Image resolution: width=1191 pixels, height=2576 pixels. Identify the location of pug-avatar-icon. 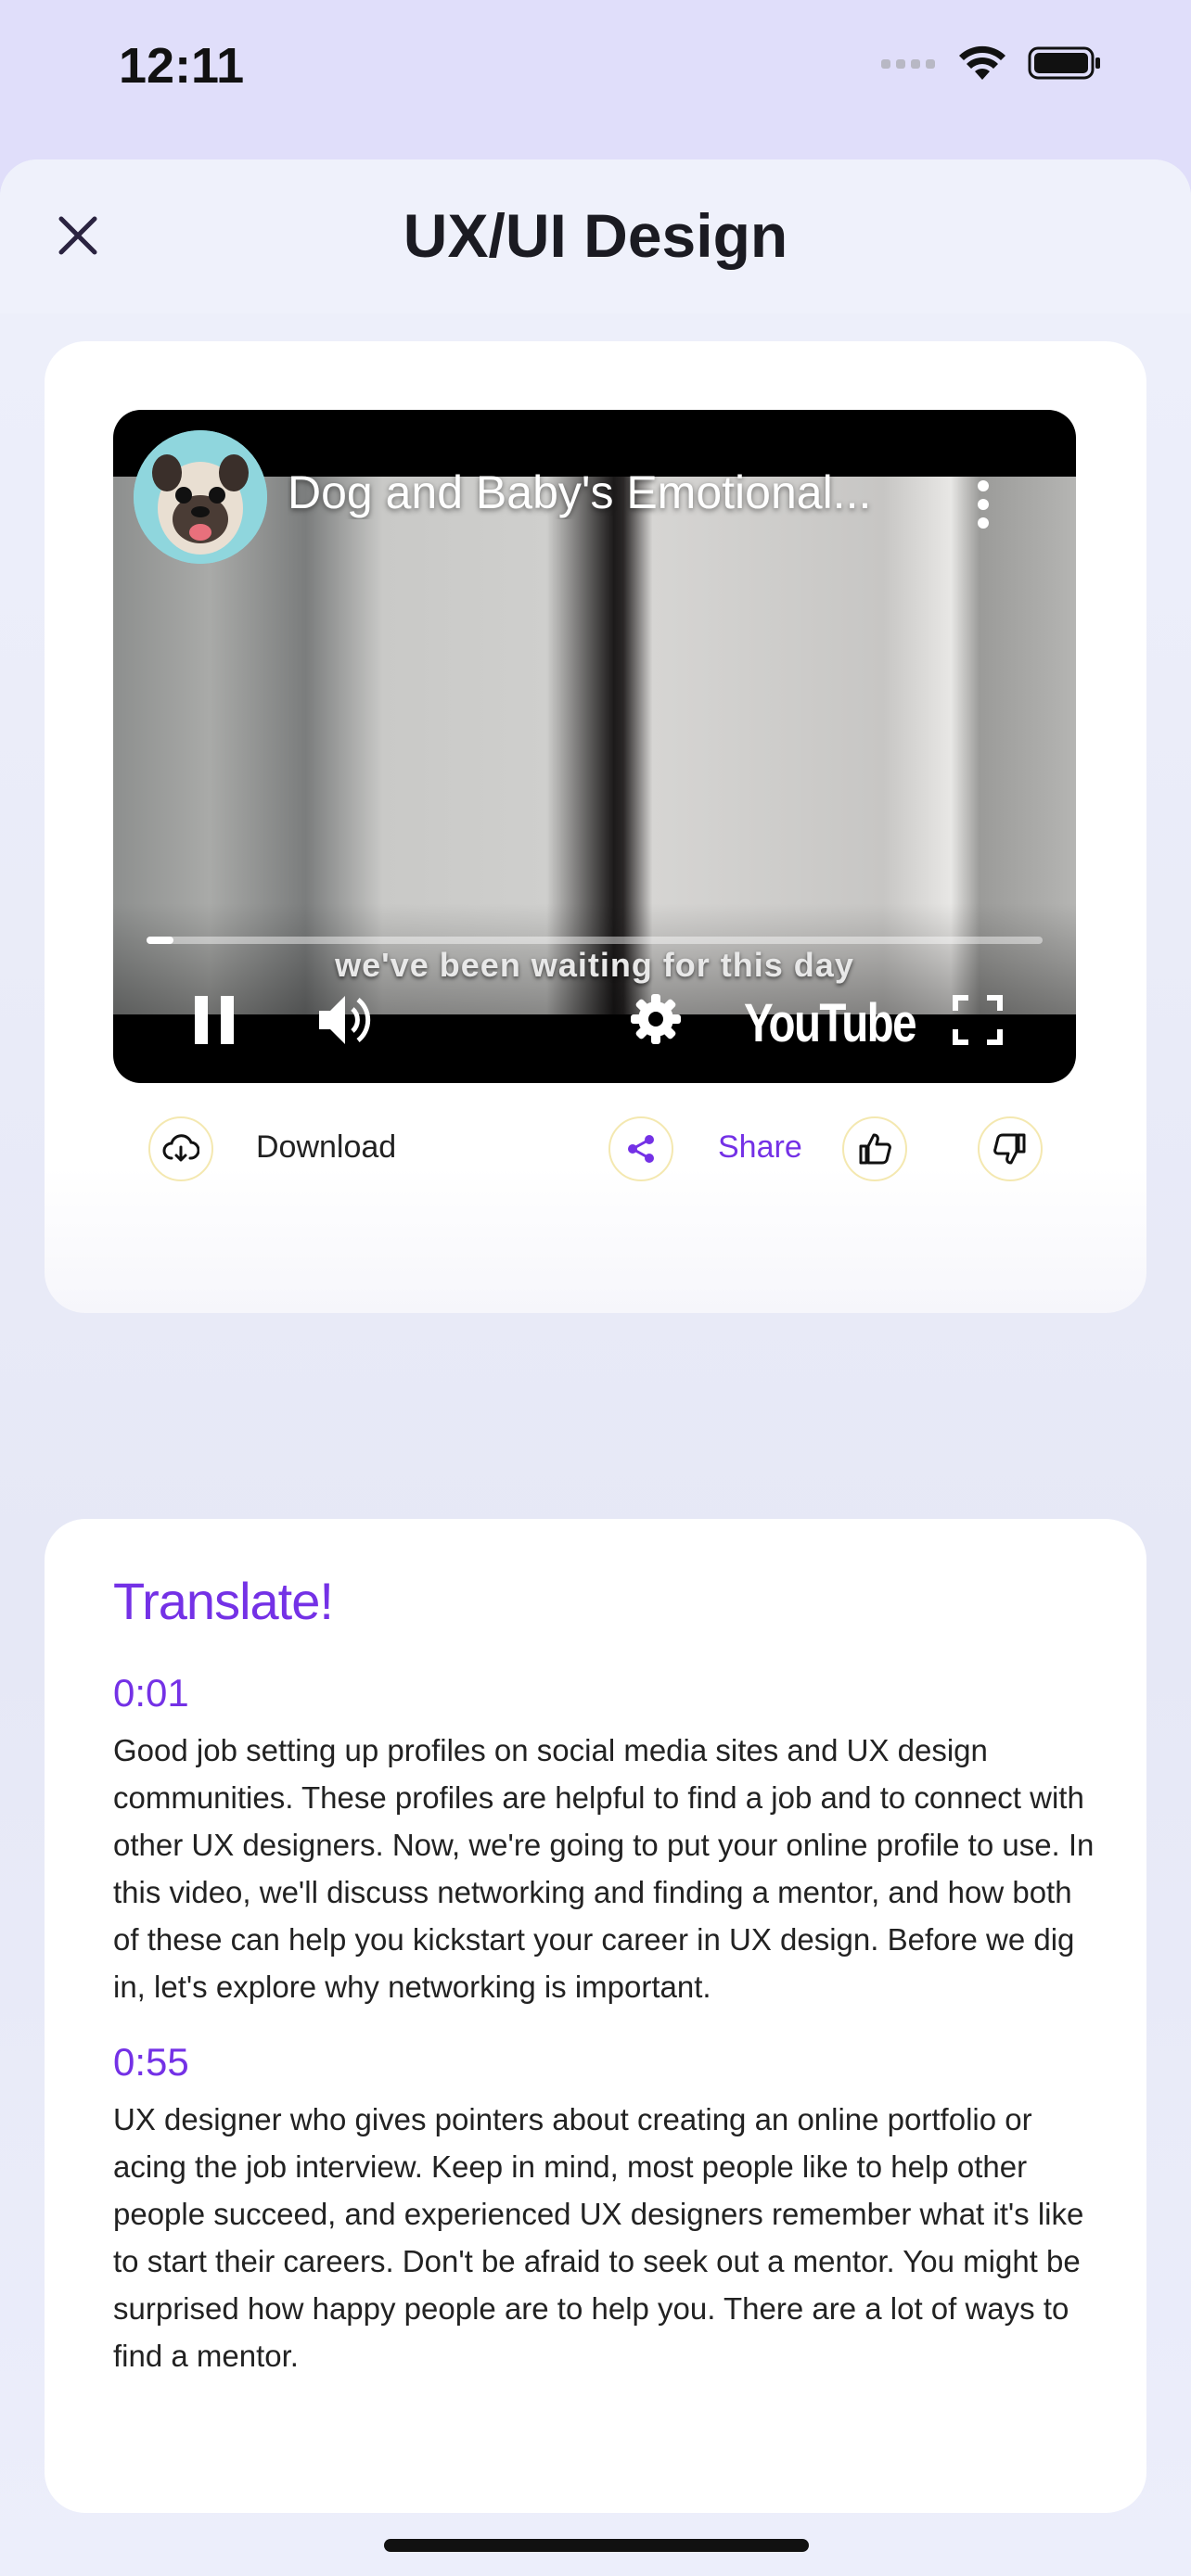
(200, 497).